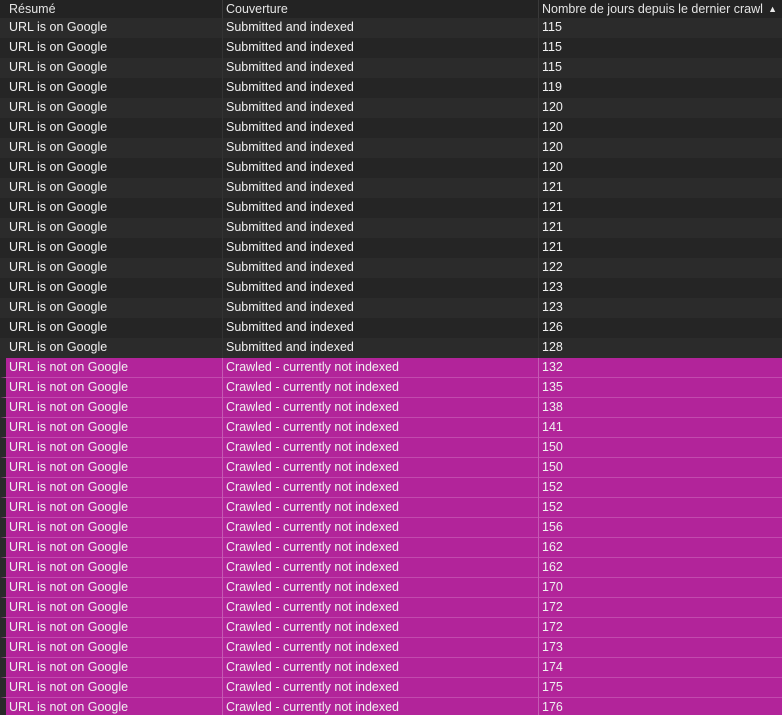 The image size is (782, 715). I want to click on table-row: URL is on Google Submitted and indexed 119, so click(391, 88).